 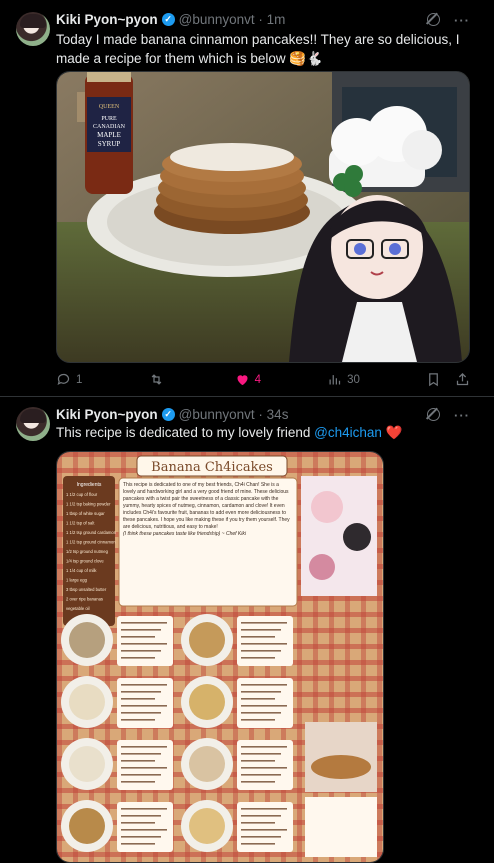 I want to click on reply-button: 1, so click(x=69, y=379).